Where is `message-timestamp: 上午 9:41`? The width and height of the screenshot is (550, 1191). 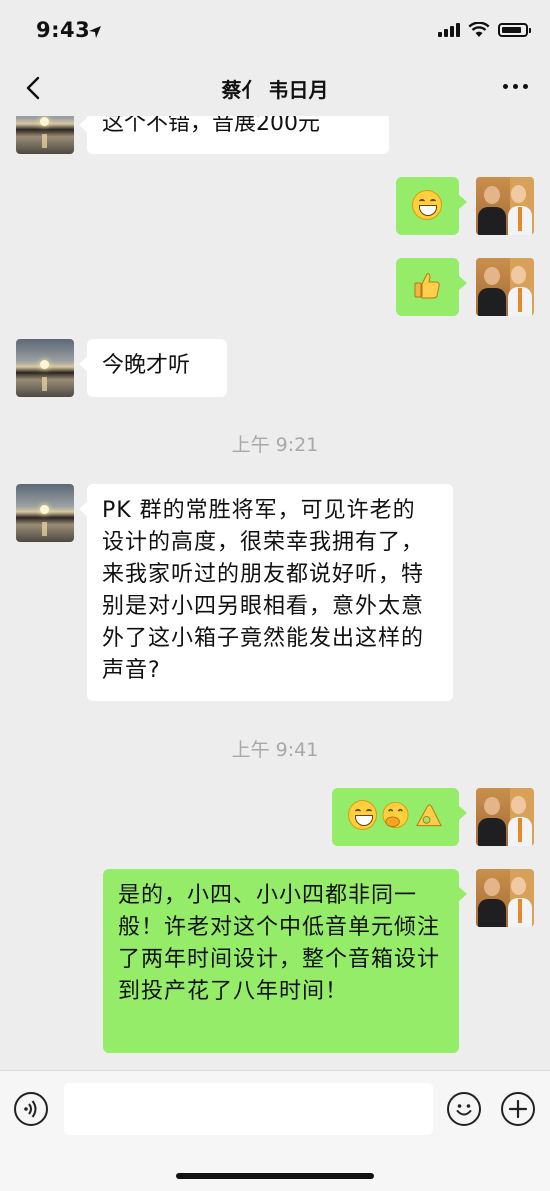 message-timestamp: 上午 9:41 is located at coordinates (275, 750).